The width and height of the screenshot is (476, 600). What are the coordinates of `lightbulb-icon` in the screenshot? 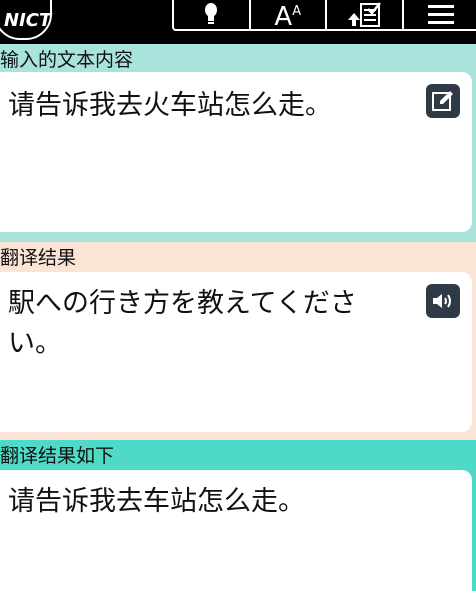 It's located at (211, 14).